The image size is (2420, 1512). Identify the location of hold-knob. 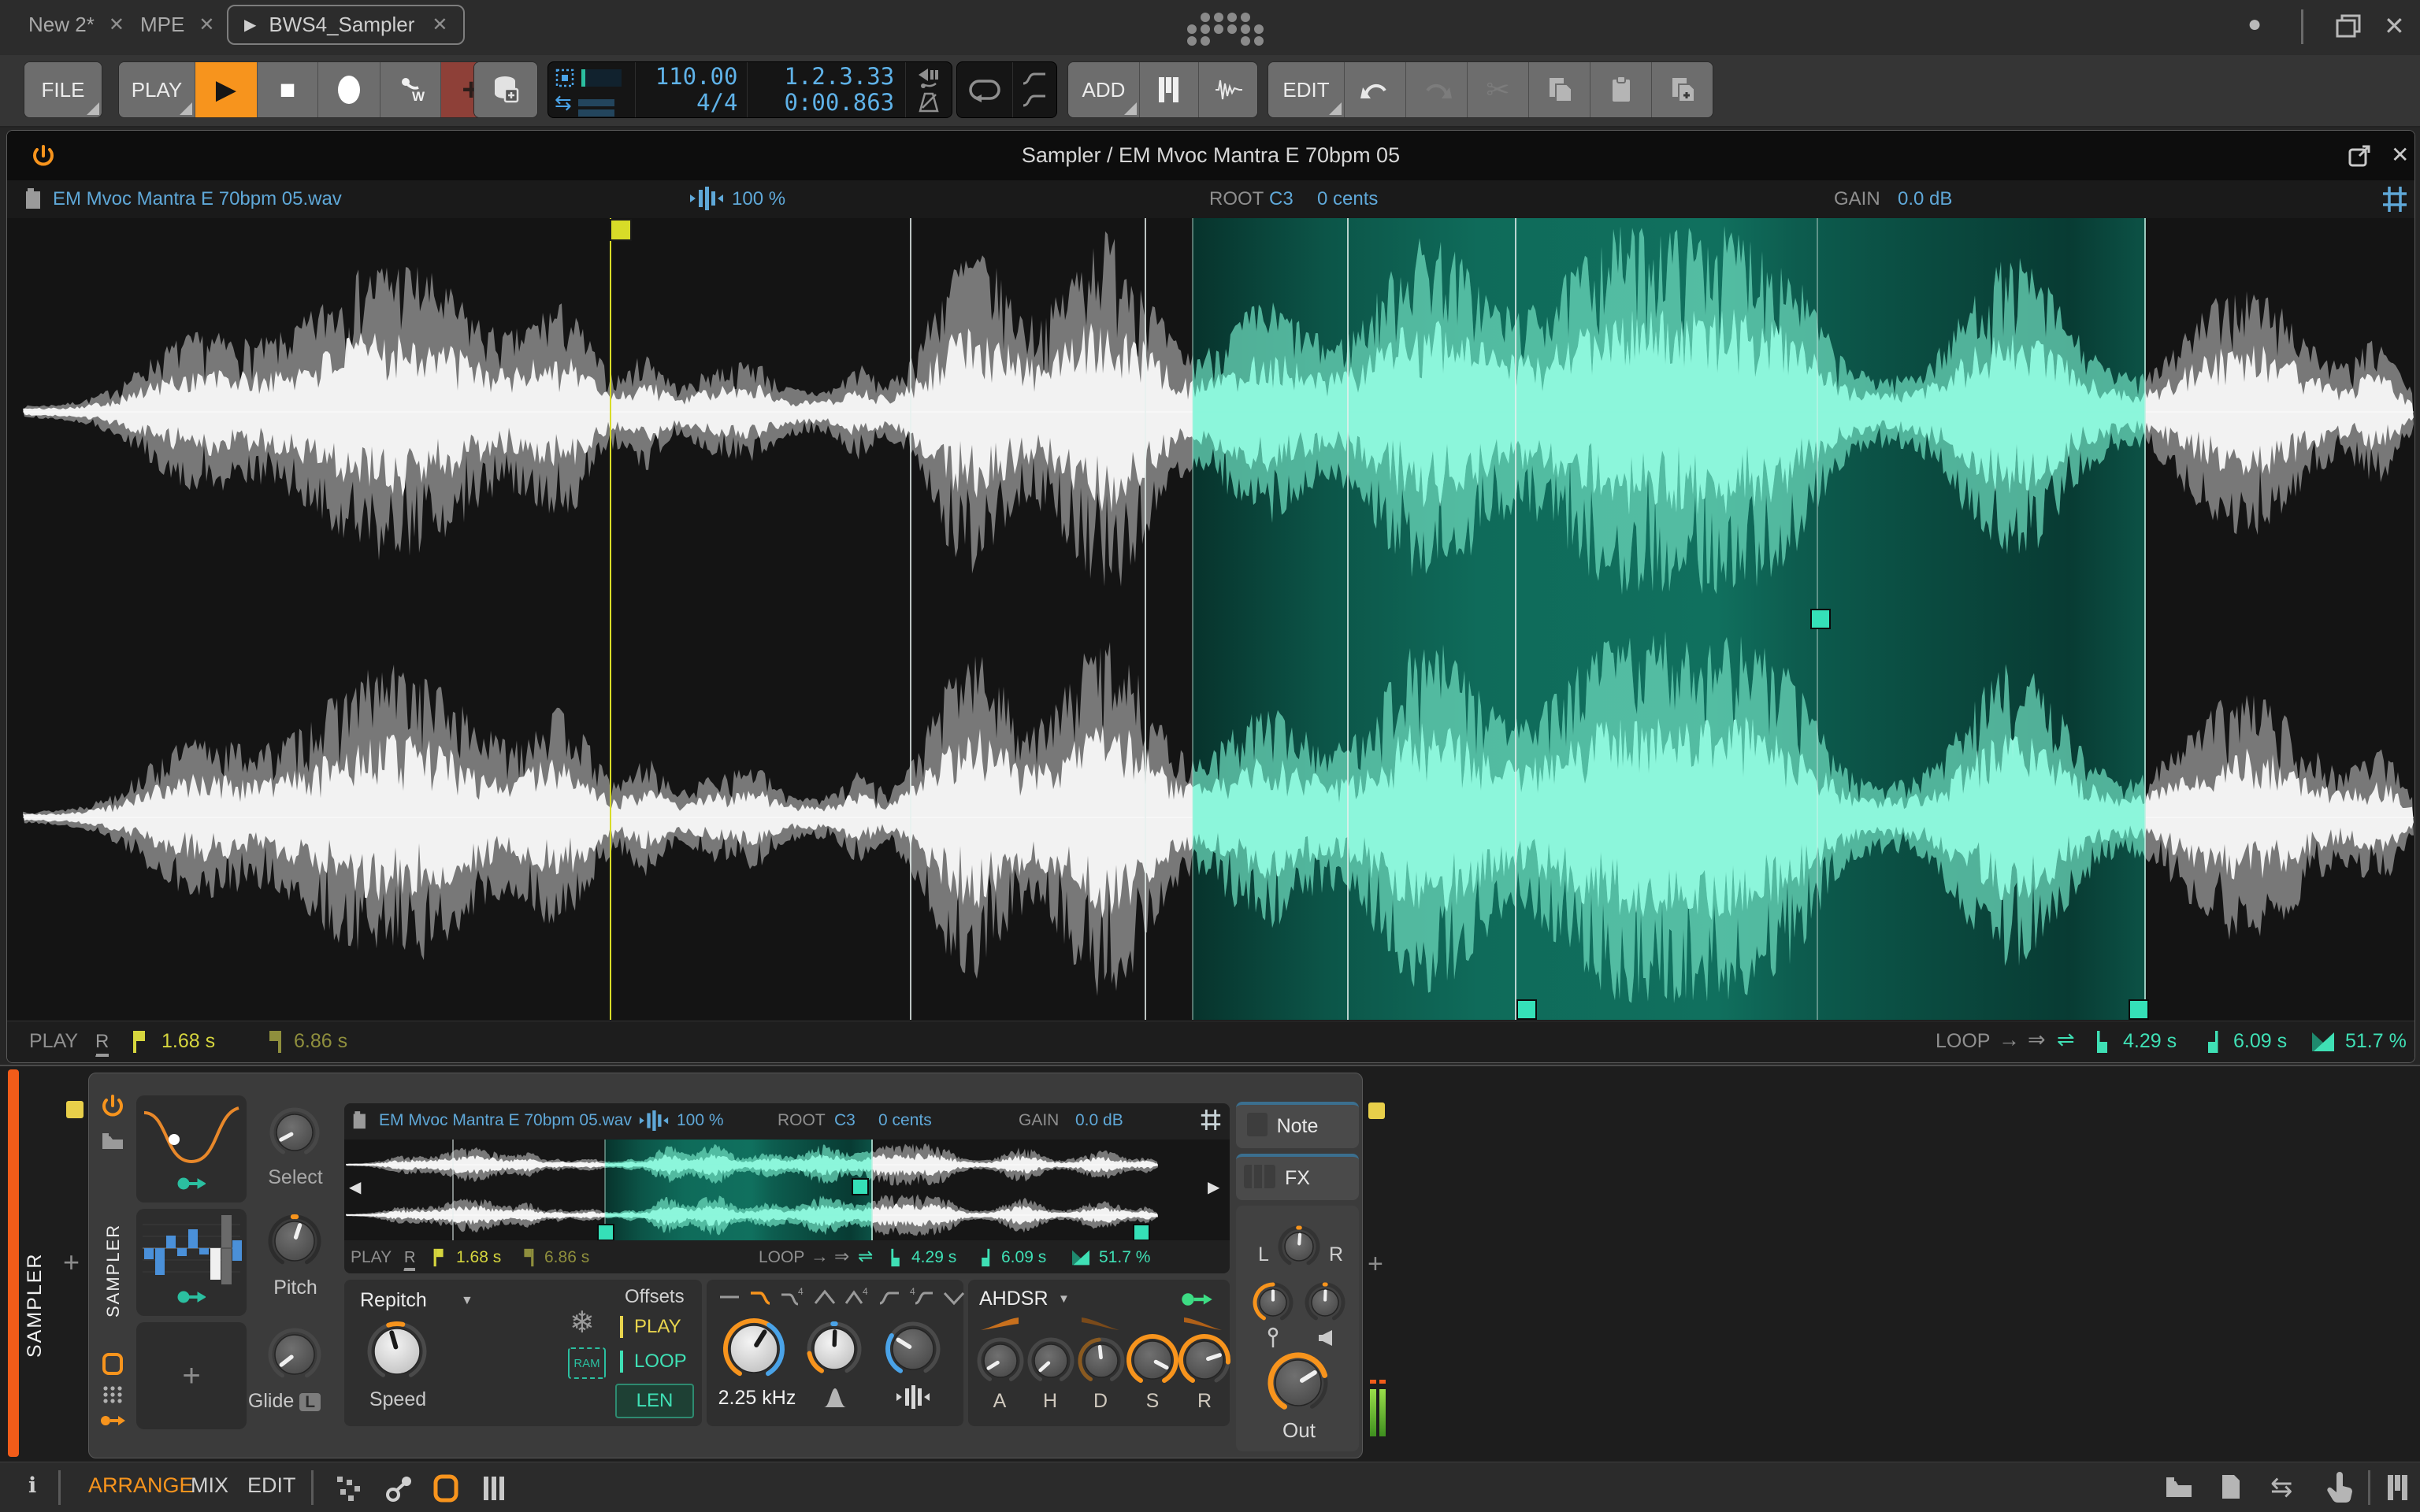
(1050, 1360).